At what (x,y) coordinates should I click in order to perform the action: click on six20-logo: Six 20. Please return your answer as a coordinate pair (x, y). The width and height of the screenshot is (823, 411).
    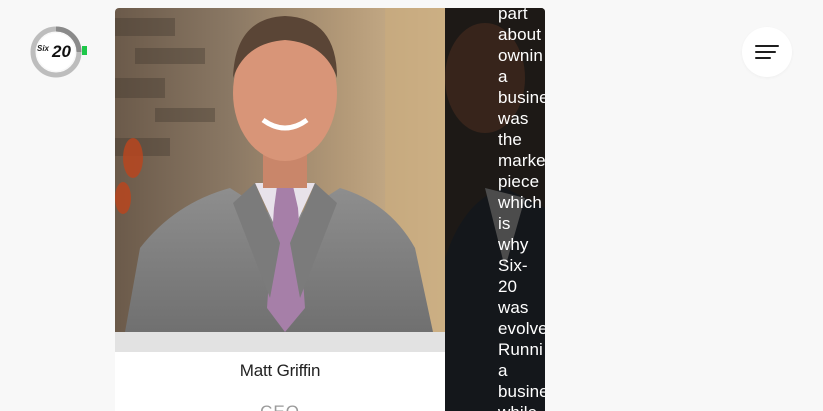
    Looking at the image, I should click on (59, 52).